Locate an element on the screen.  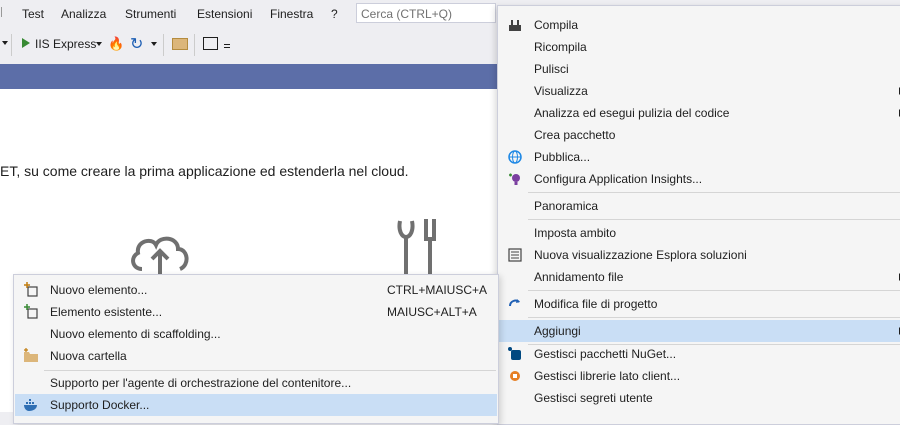
lightbulb-icon is located at coordinates (514, 179).